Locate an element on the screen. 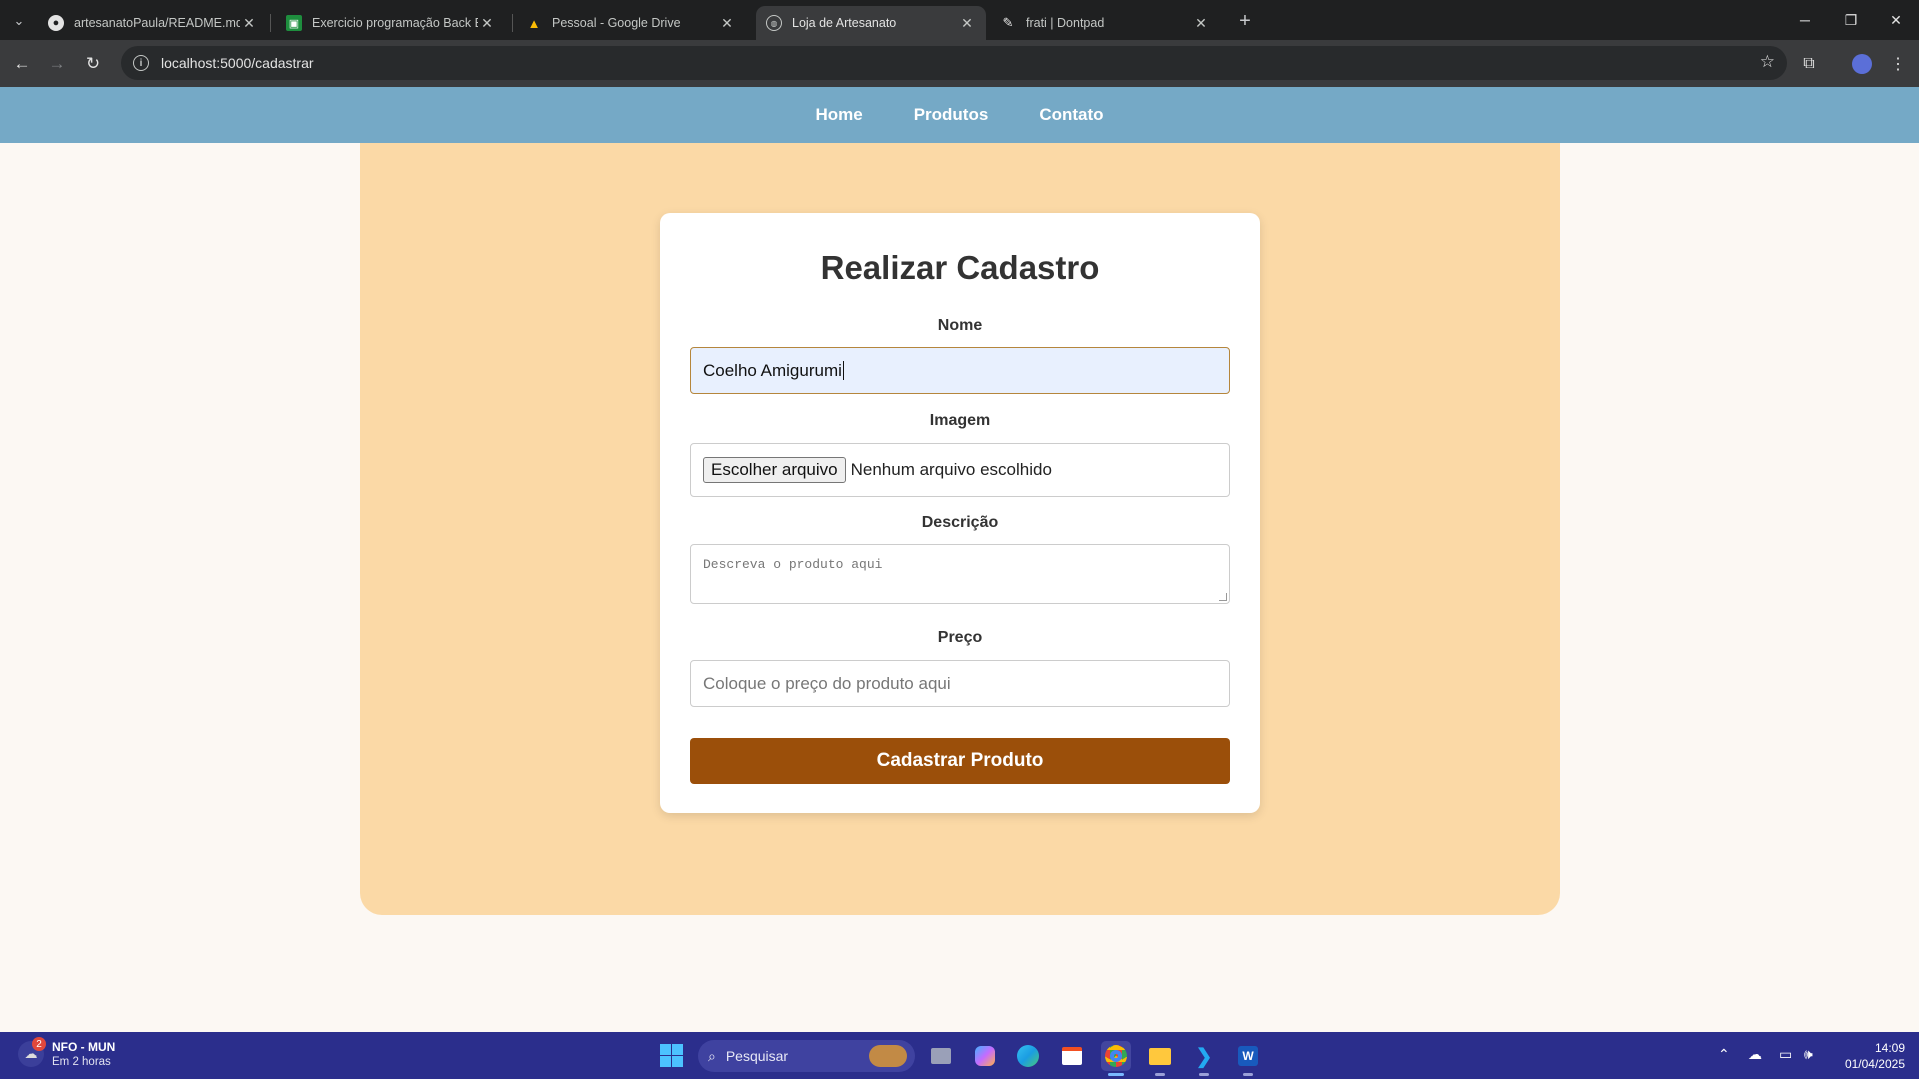 Image resolution: width=1919 pixels, height=1079 pixels. choose-file-button: Escolher arquivo is located at coordinates (774, 470).